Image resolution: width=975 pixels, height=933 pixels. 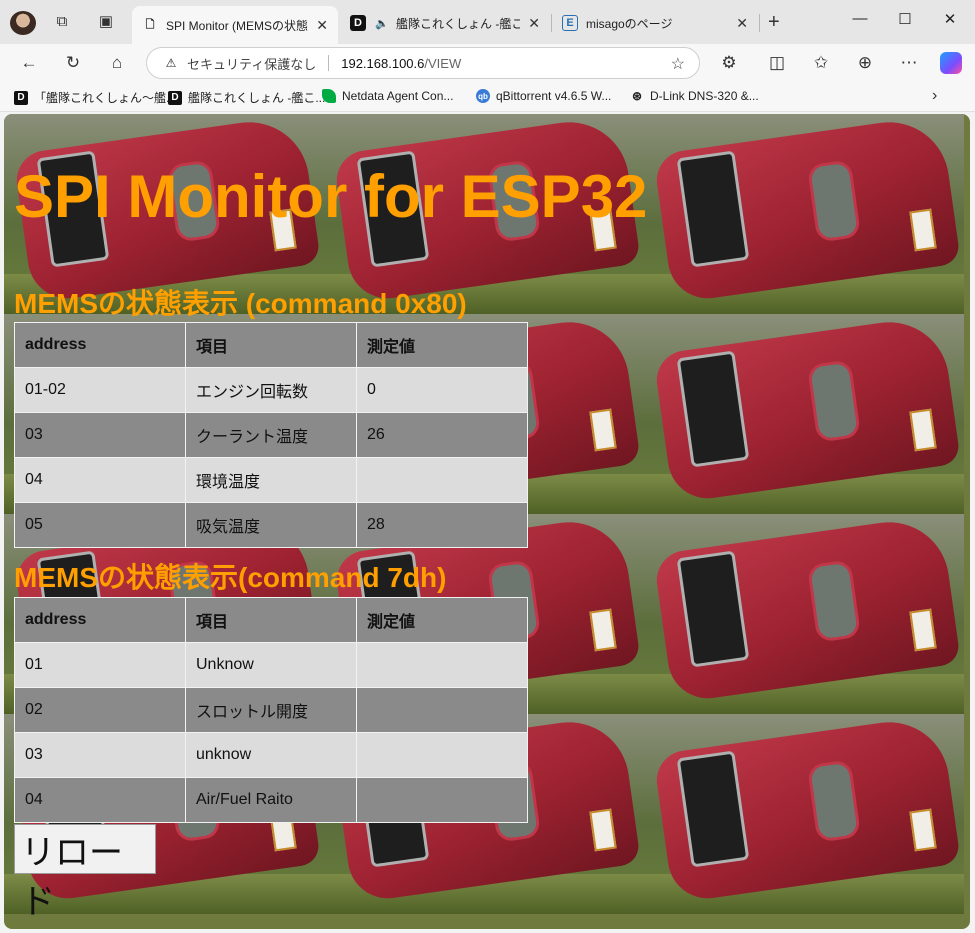 What do you see at coordinates (171, 63) in the screenshot?
I see `warning-icon: ⚠` at bounding box center [171, 63].